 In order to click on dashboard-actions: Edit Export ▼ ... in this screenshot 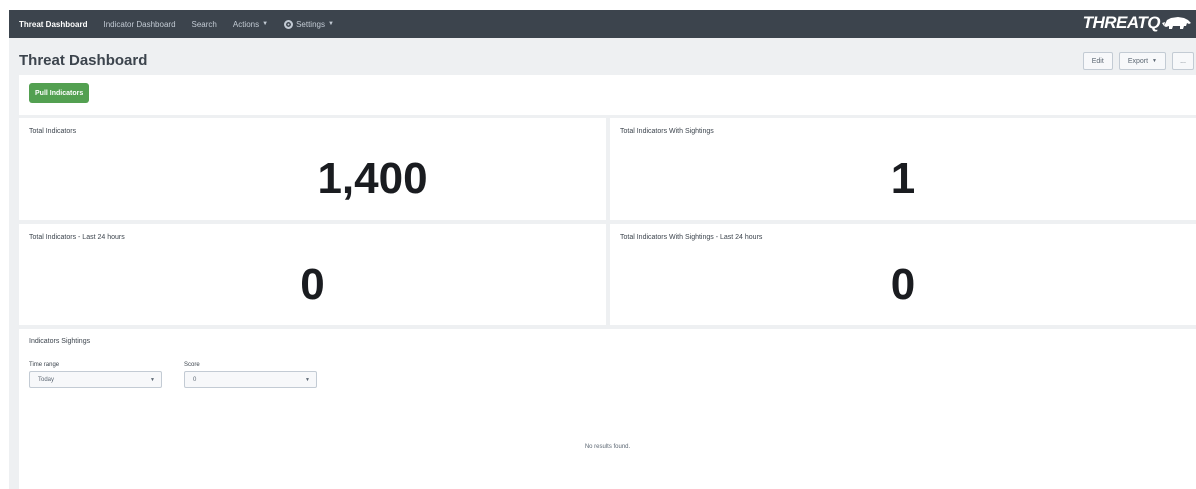, I will do `click(1138, 61)`.